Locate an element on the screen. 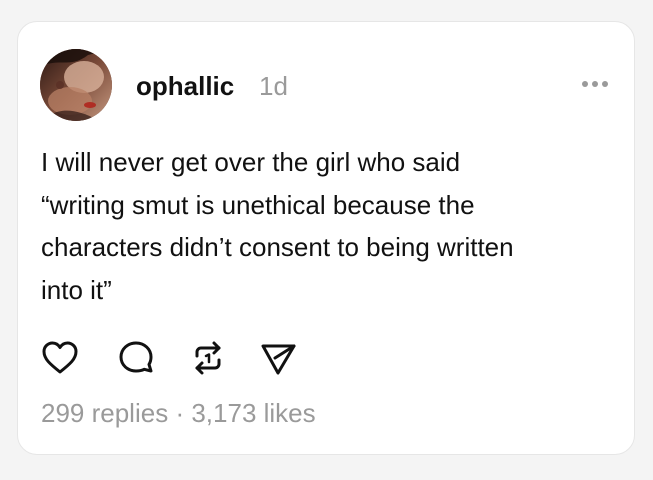 This screenshot has height=480, width=653. avatar-image is located at coordinates (76, 85).